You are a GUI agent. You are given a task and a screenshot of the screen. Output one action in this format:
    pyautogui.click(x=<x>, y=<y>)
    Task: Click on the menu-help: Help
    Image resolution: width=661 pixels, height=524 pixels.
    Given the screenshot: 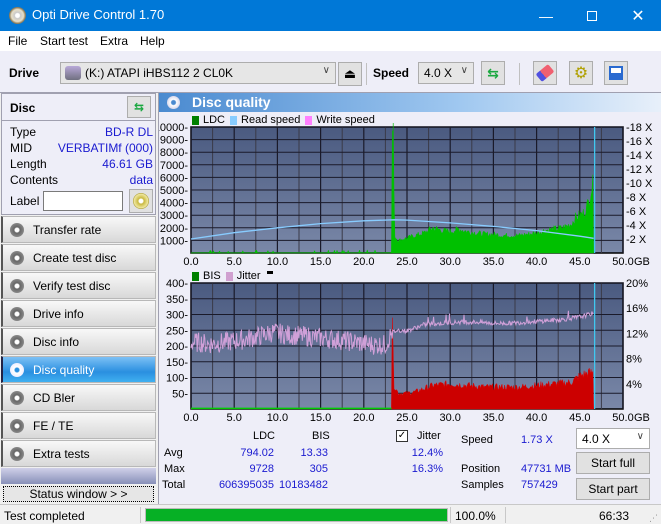 What is the action you would take?
    pyautogui.click(x=152, y=41)
    